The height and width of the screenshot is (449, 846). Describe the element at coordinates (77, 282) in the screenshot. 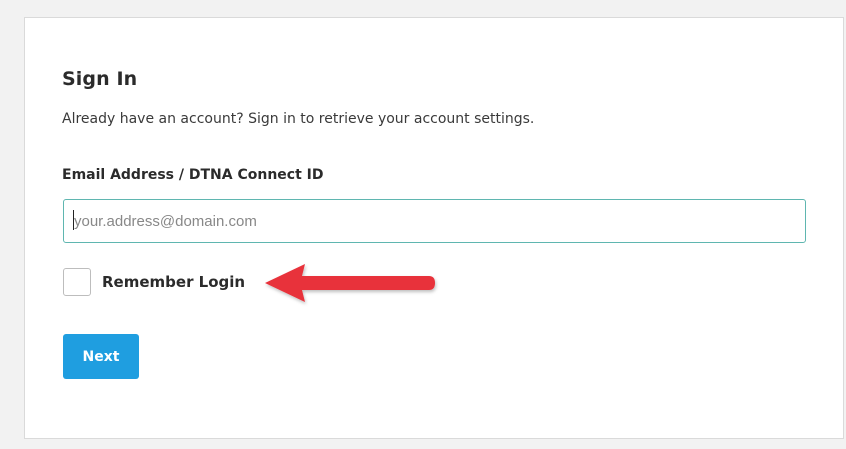

I see `remember-login-checkbox` at that location.